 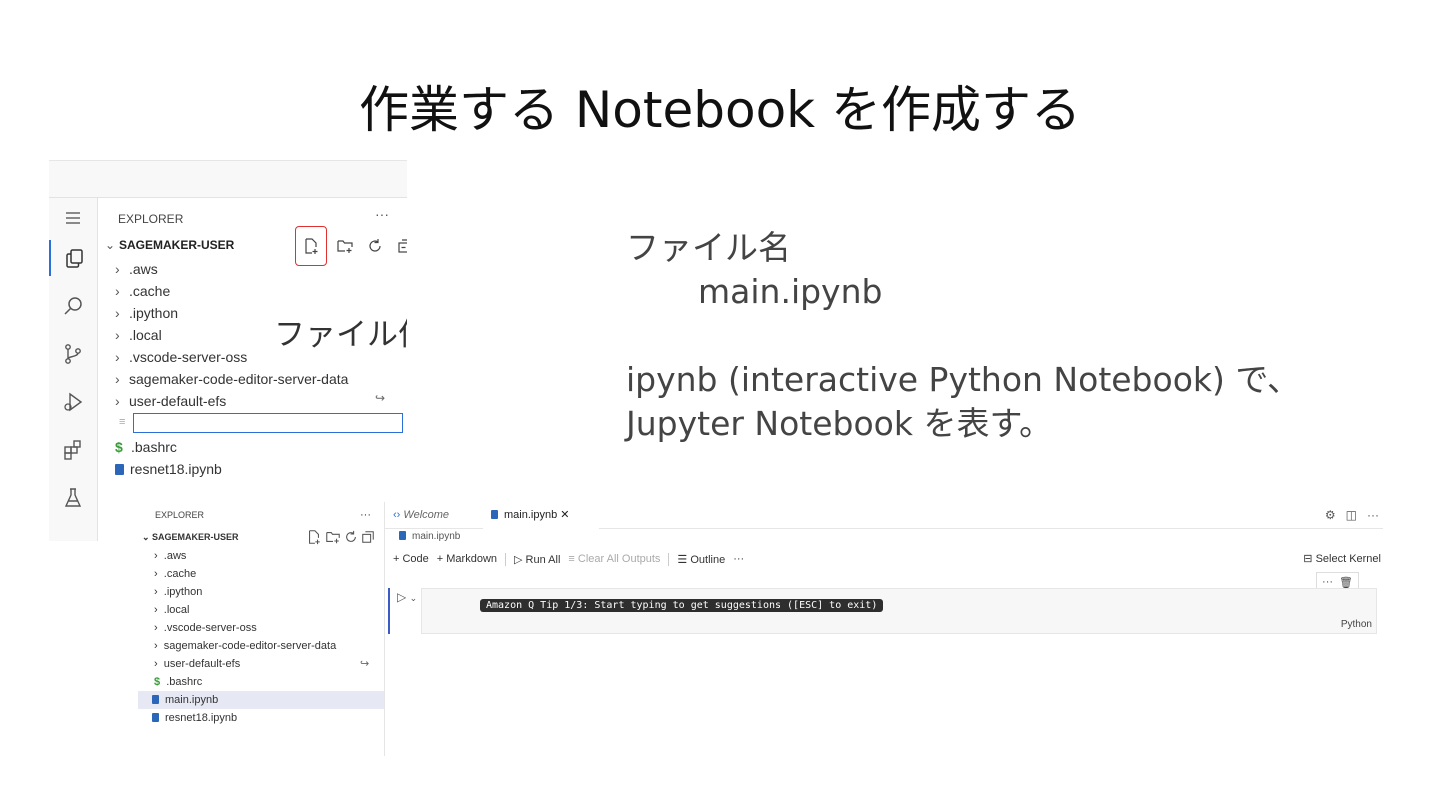 What do you see at coordinates (537, 559) in the screenshot?
I see `run-all-button: ▷ Run All` at bounding box center [537, 559].